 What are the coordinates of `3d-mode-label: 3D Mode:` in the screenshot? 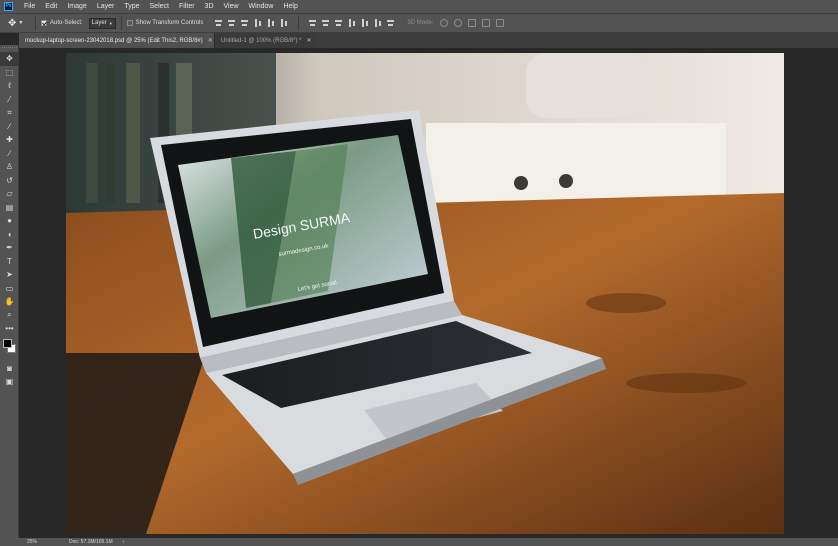 It's located at (420, 23).